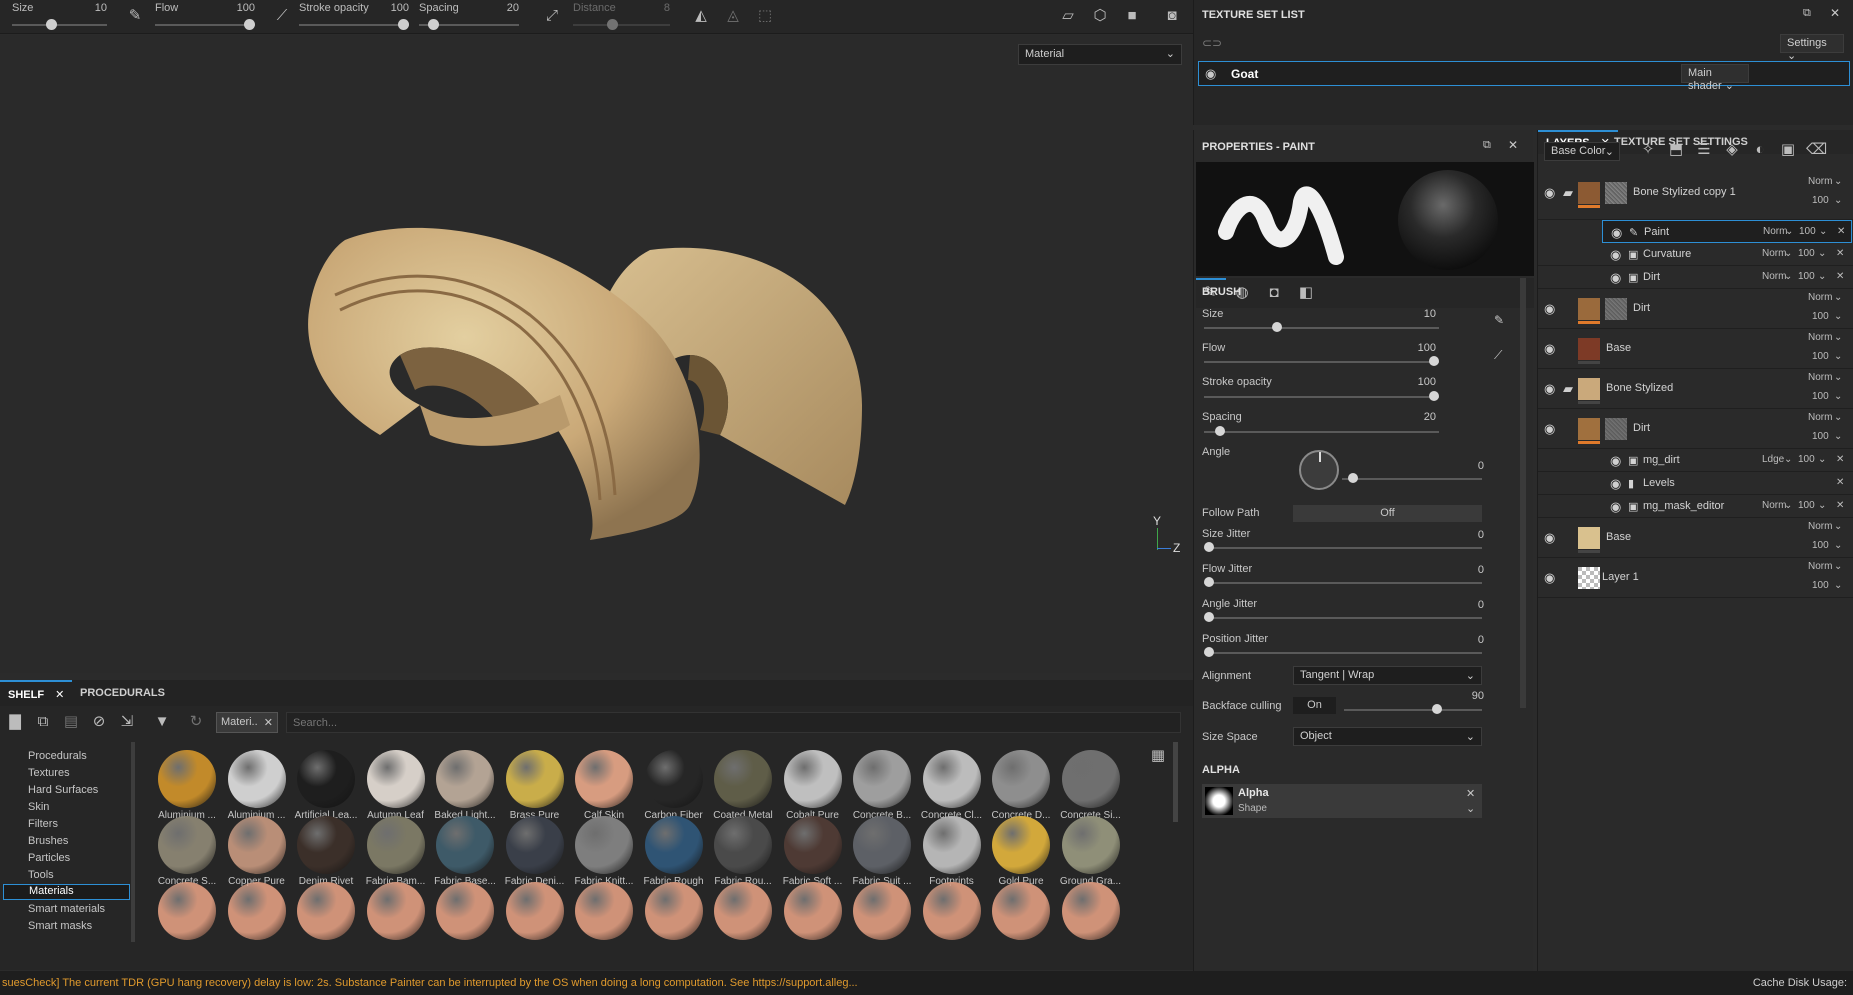 Image resolution: width=1853 pixels, height=995 pixels. Describe the element at coordinates (127, 722) in the screenshot. I see `import-icon: ⇲` at that location.